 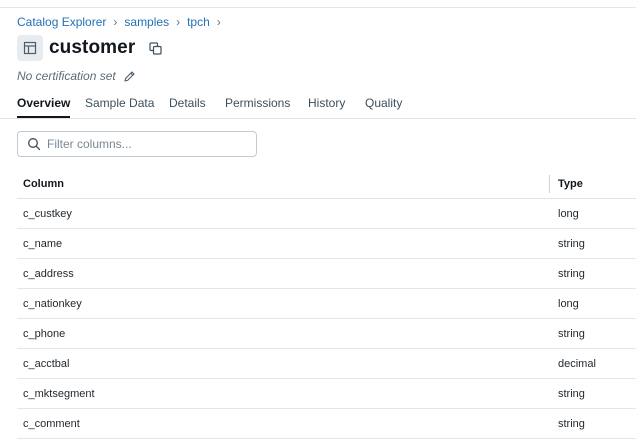 I want to click on column-name-cell: c_acctbal, so click(x=46, y=364).